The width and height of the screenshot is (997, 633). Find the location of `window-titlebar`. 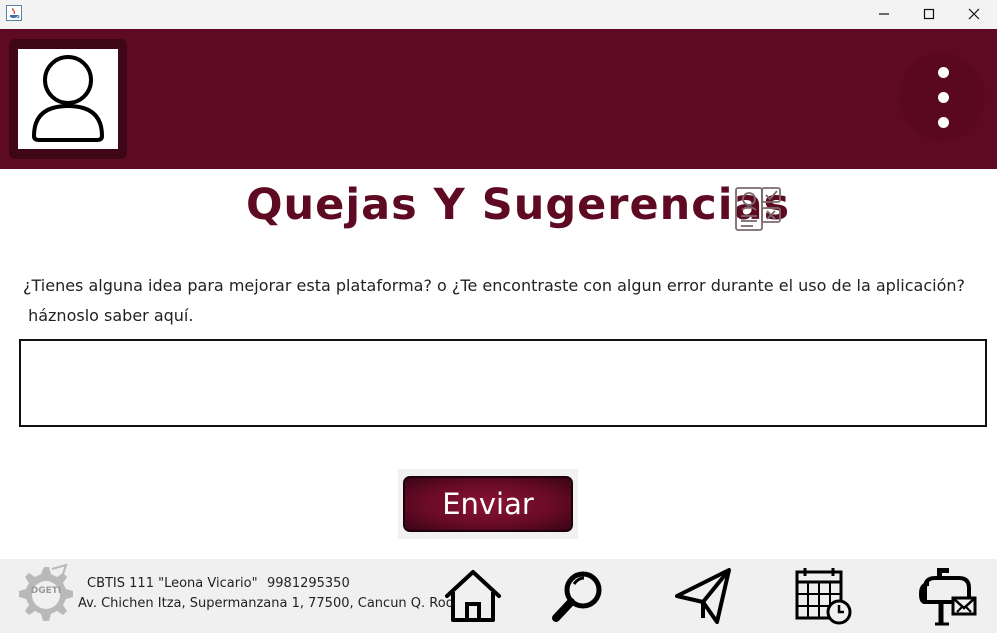

window-titlebar is located at coordinates (498, 14).